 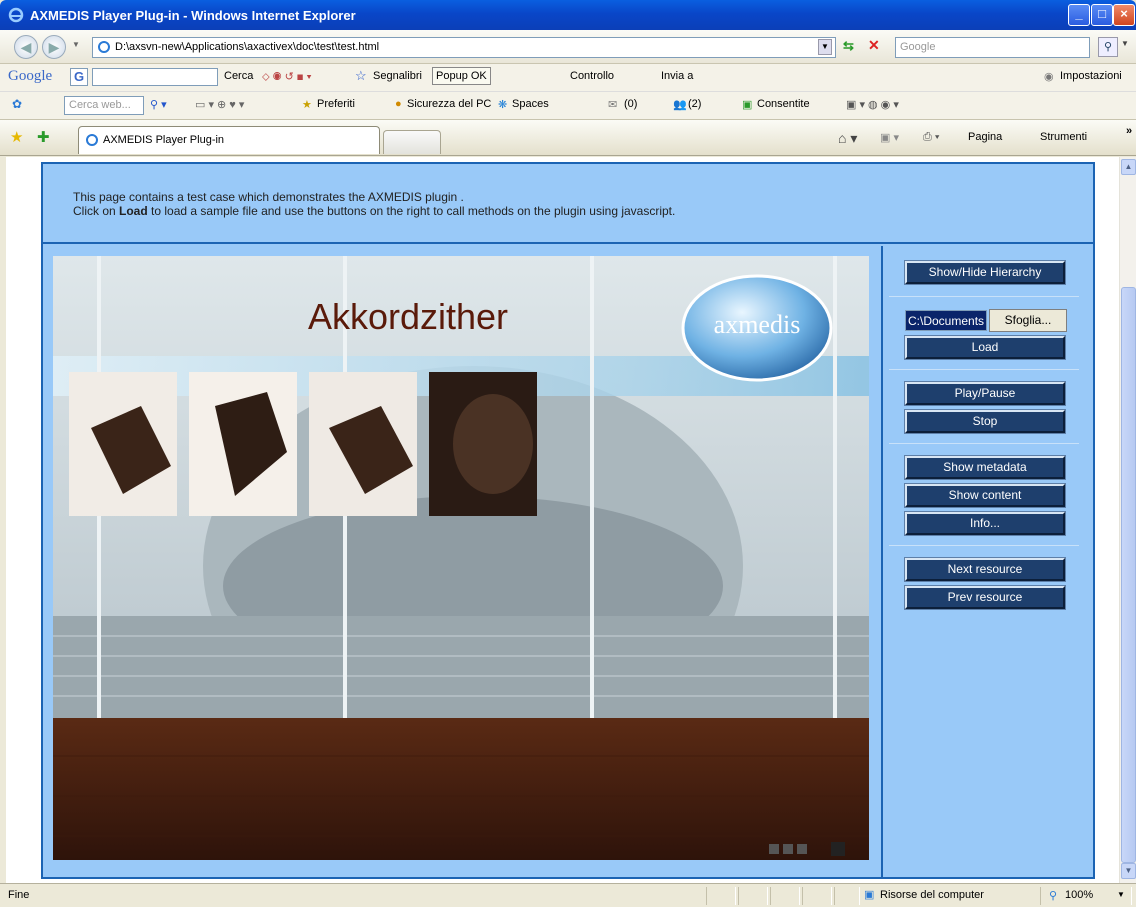 I want to click on refresh-icon: ⇆, so click(x=848, y=46).